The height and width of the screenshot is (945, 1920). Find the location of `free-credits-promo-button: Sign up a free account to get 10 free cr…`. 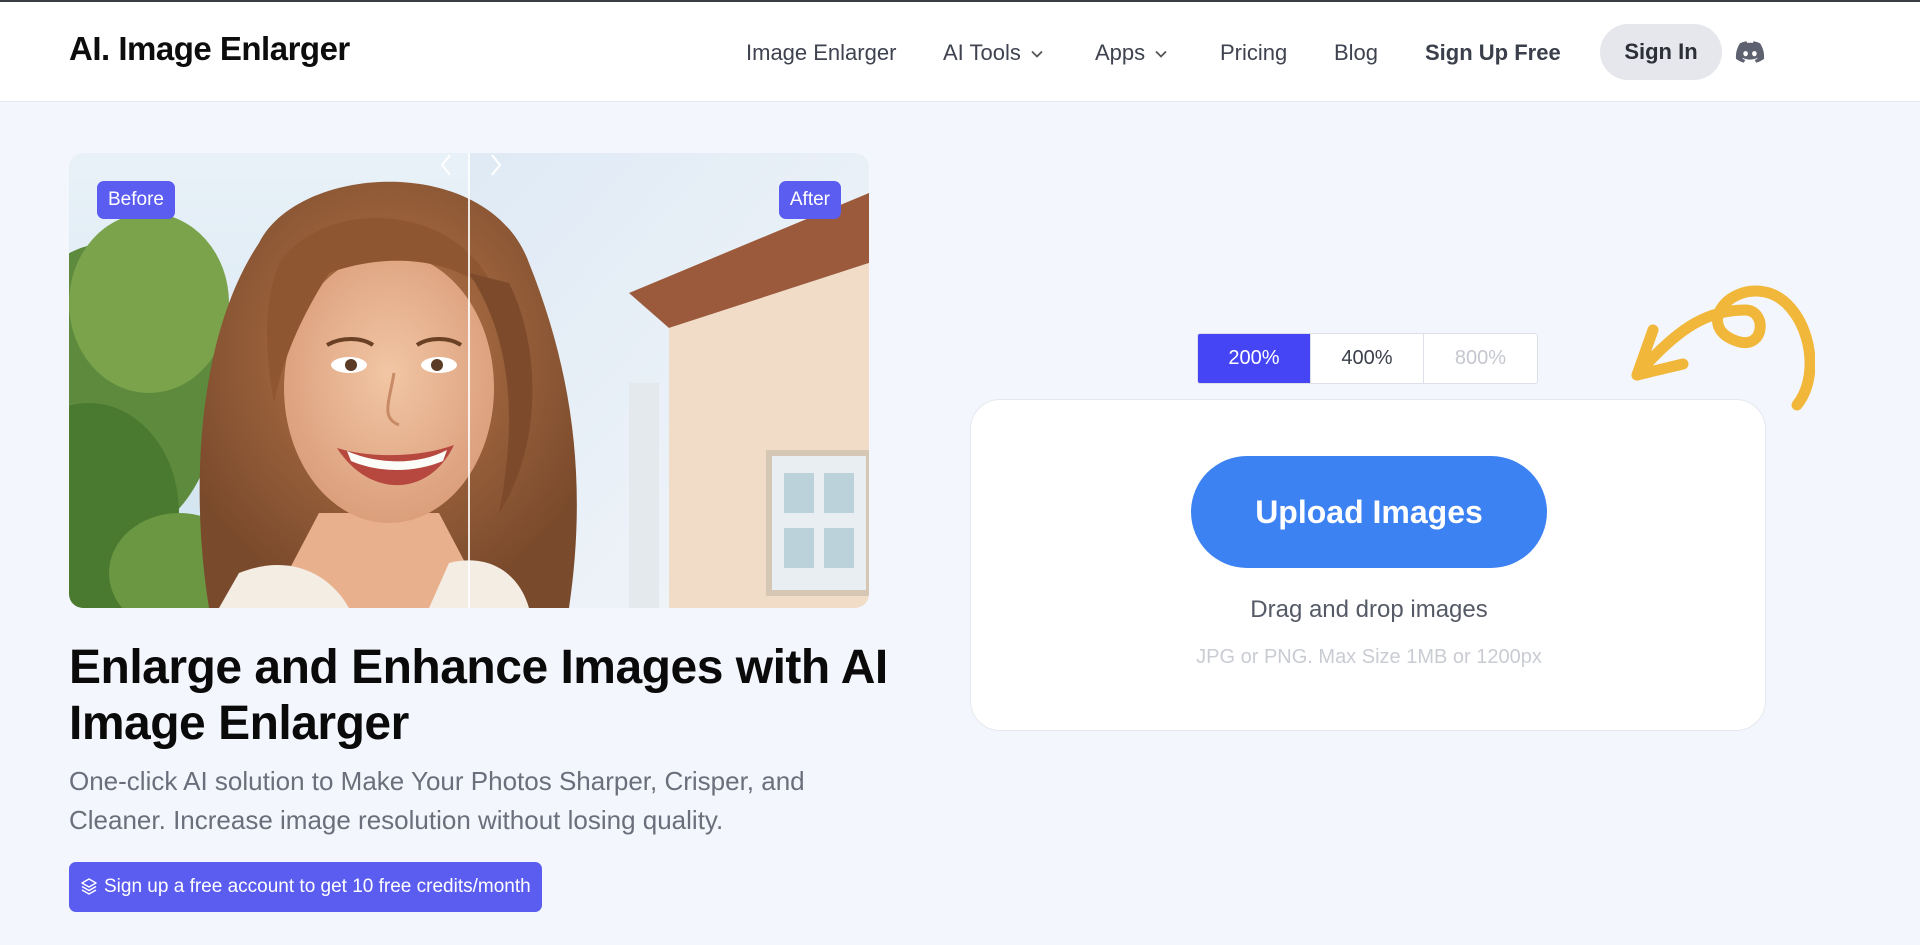

free-credits-promo-button: Sign up a free account to get 10 free cr… is located at coordinates (305, 887).